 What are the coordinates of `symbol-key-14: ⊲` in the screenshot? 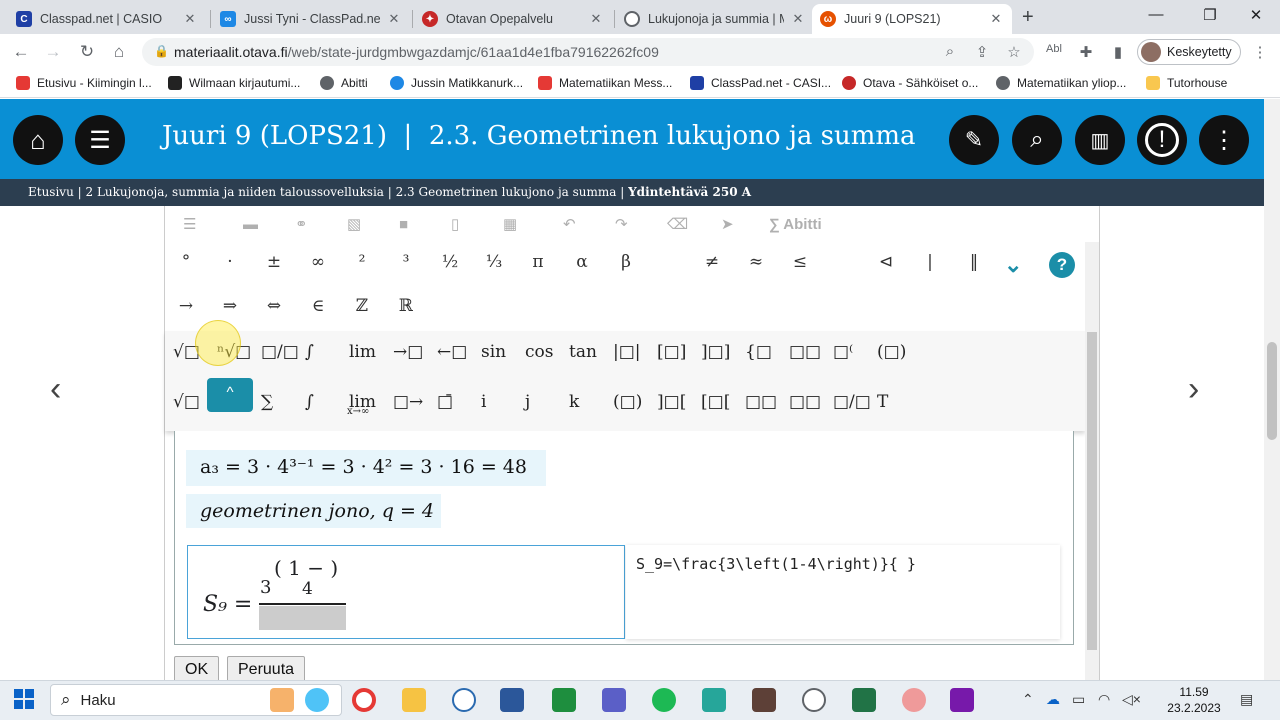 It's located at (886, 262).